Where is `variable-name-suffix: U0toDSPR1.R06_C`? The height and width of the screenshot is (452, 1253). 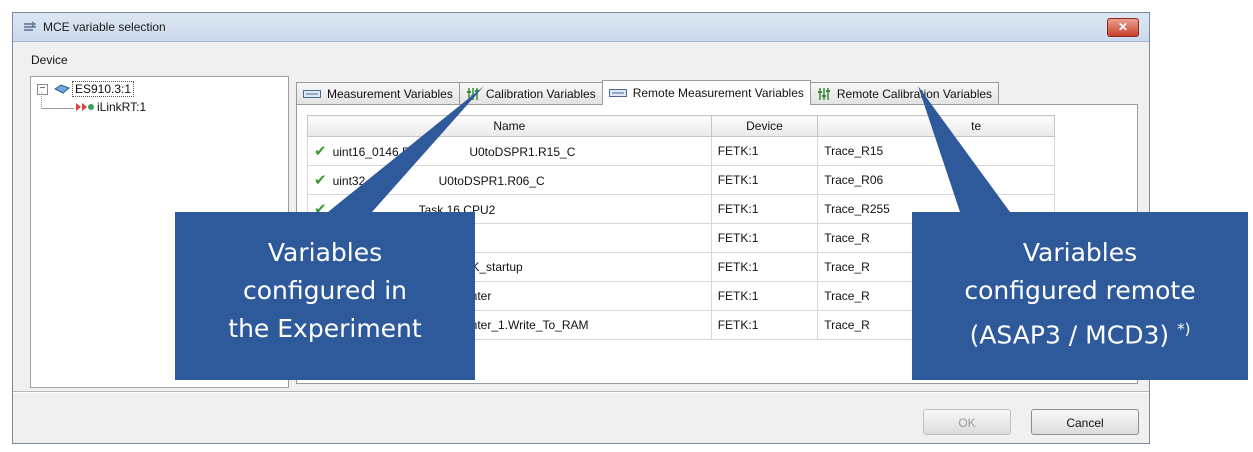 variable-name-suffix: U0toDSPR1.R06_C is located at coordinates (491, 181).